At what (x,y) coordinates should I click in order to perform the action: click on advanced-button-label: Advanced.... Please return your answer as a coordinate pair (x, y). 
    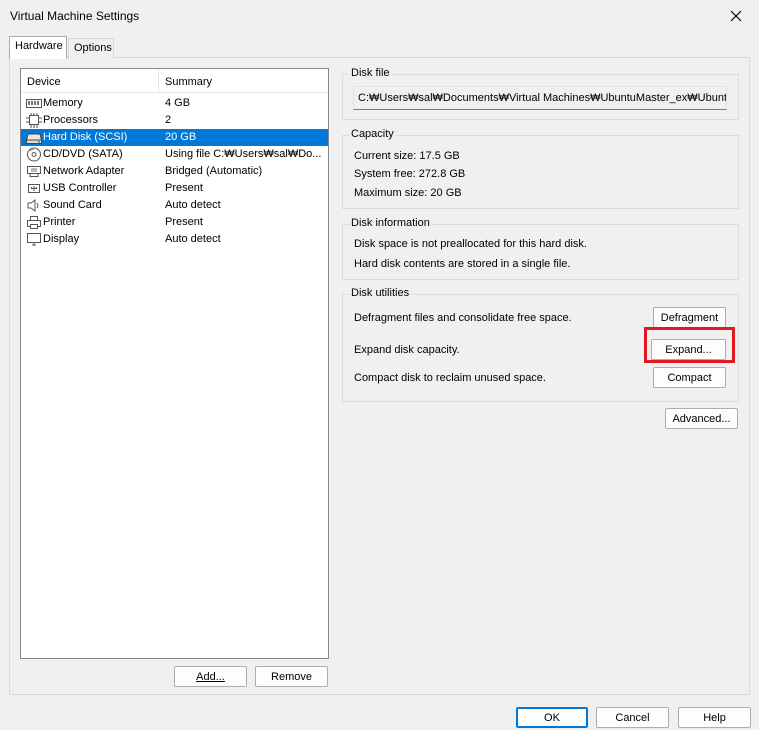
    Looking at the image, I should click on (701, 418).